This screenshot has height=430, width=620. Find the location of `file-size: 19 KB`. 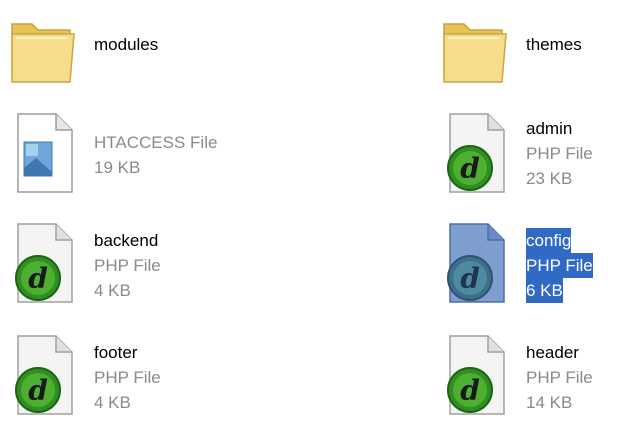

file-size: 19 KB is located at coordinates (117, 167).